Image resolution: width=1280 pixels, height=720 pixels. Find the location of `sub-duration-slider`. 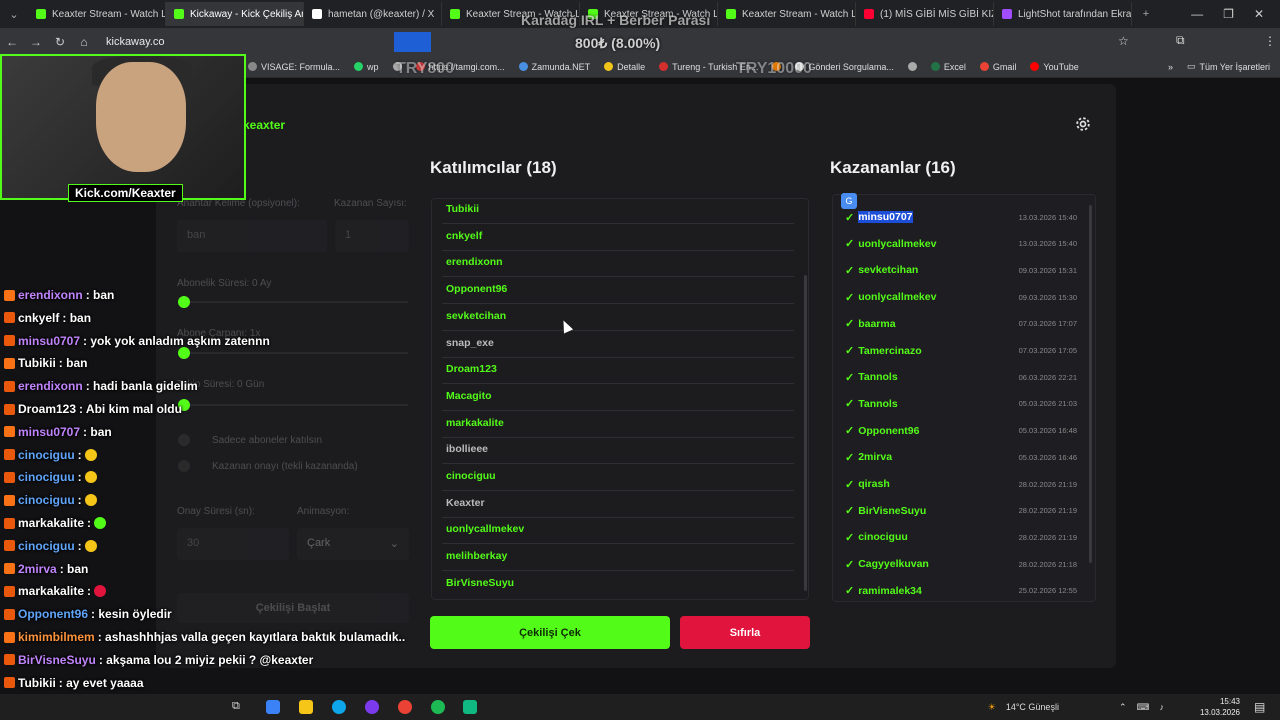

sub-duration-slider is located at coordinates (294, 302).